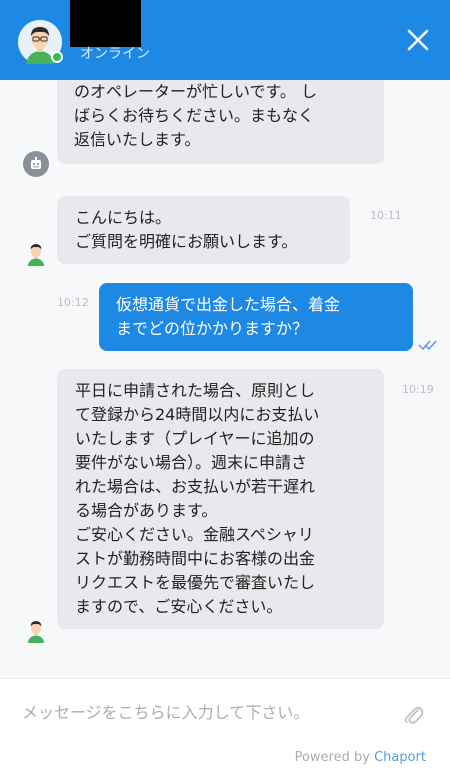  Describe the element at coordinates (256, 317) in the screenshot. I see `user-message: 仮想通貨で出金した場合、着金 までどの位かかりますか？` at that location.